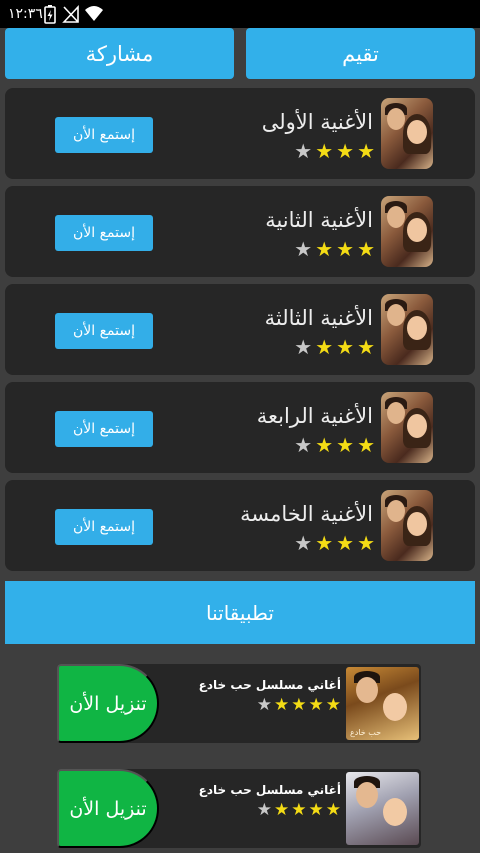 The image size is (480, 853). Describe the element at coordinates (240, 133) in the screenshot. I see `song-card: الأغنية الأولى ★ ★ ★ ★ إستمع الأن` at that location.